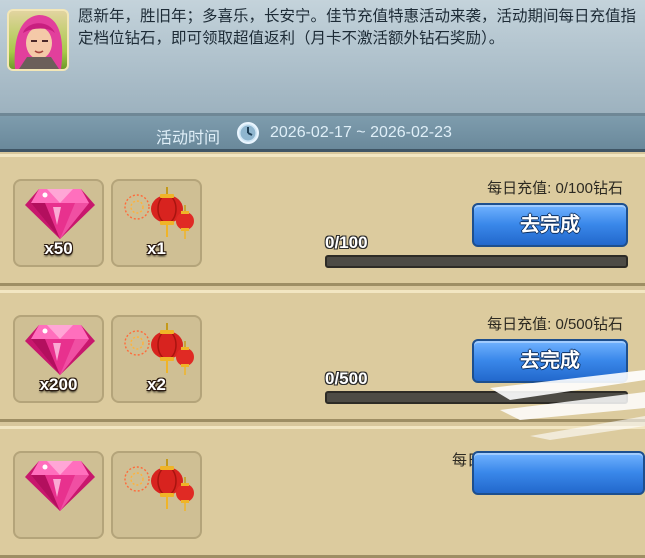 This screenshot has height=558, width=645. I want to click on go-complete-button, so click(558, 473).